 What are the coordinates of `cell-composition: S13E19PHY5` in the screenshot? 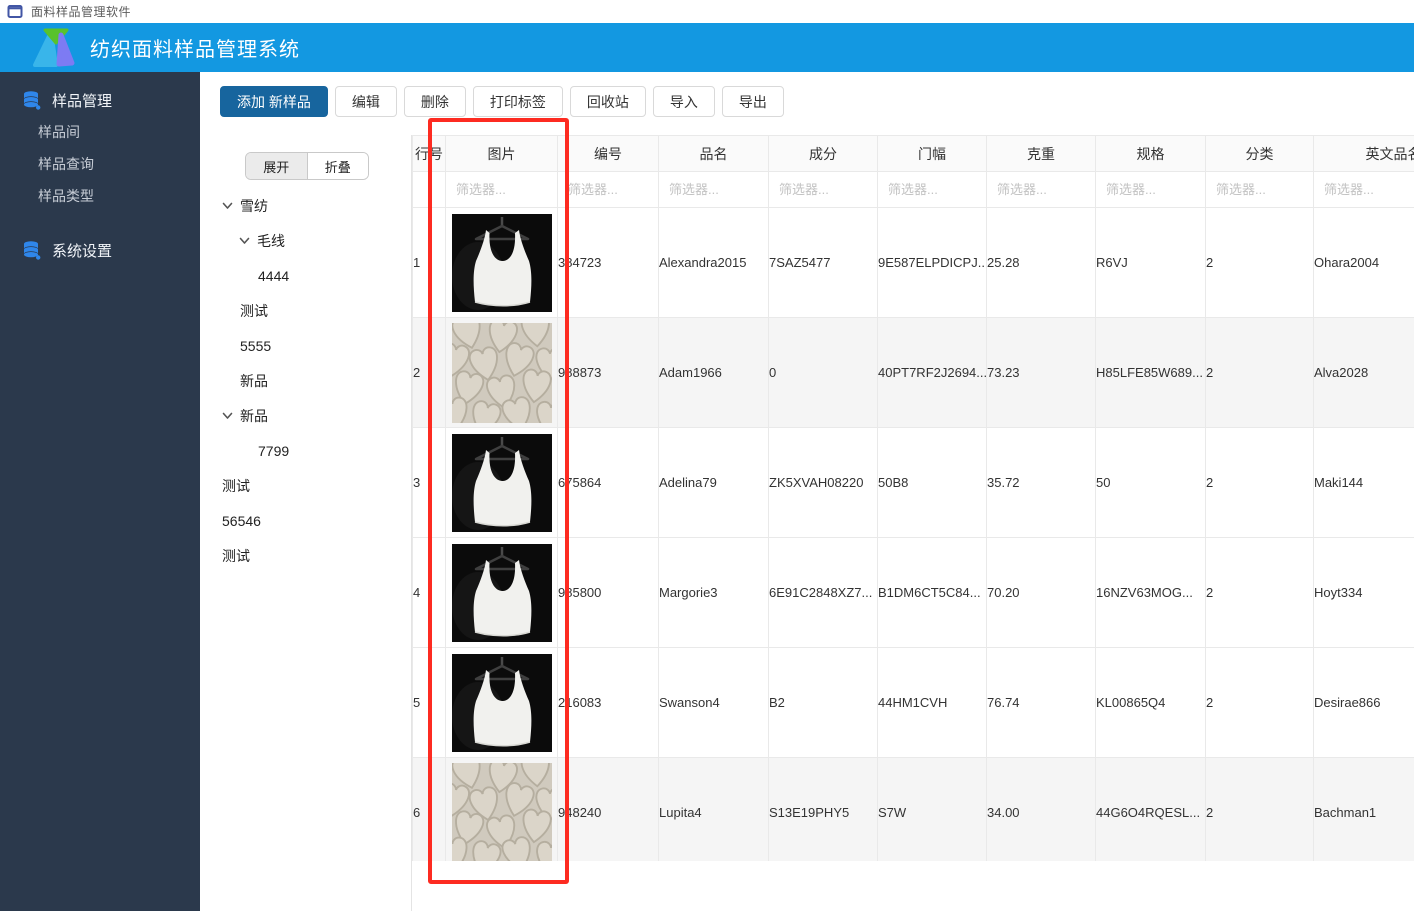 It's located at (823, 809).